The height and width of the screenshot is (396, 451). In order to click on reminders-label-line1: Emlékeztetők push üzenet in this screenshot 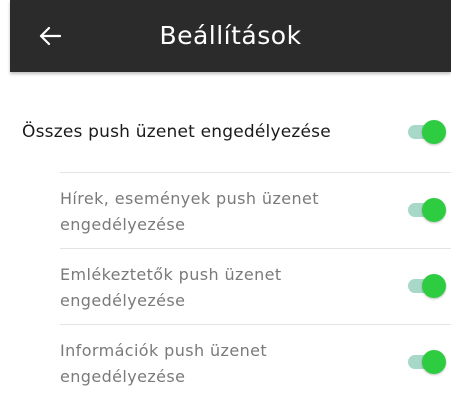, I will do `click(171, 274)`.